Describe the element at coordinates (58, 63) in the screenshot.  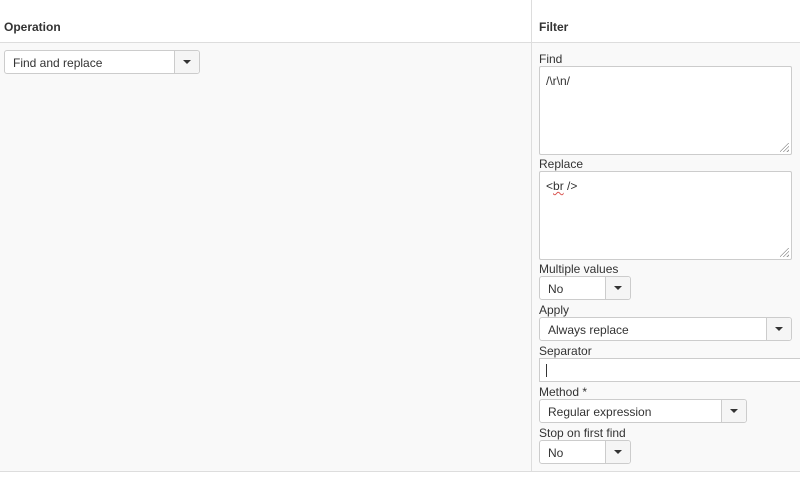
I see `operation-select-value: Find and replace` at that location.